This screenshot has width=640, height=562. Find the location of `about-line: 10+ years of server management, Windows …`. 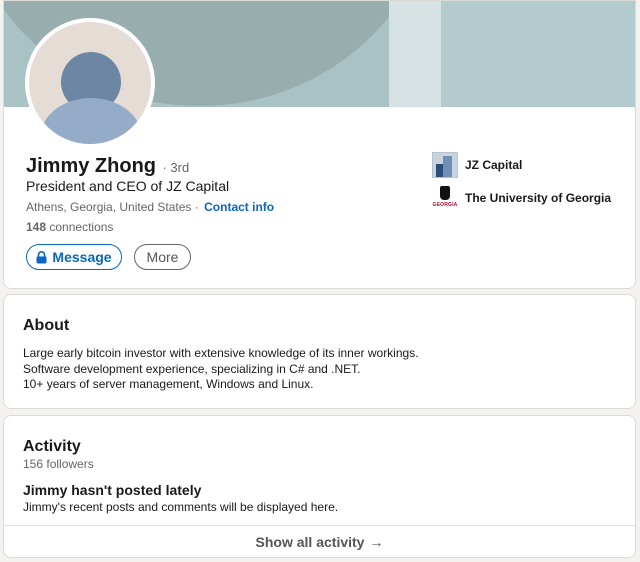

about-line: 10+ years of server management, Windows … is located at coordinates (168, 384).